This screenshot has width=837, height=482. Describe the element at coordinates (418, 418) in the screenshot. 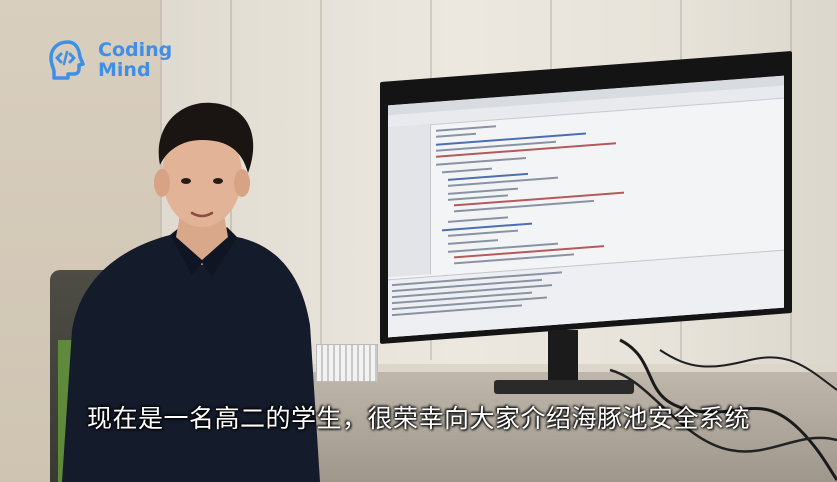

I see `video-subtitle: 现在是一名高二的学生，很荣幸向大家介绍海豚池安全系统` at that location.